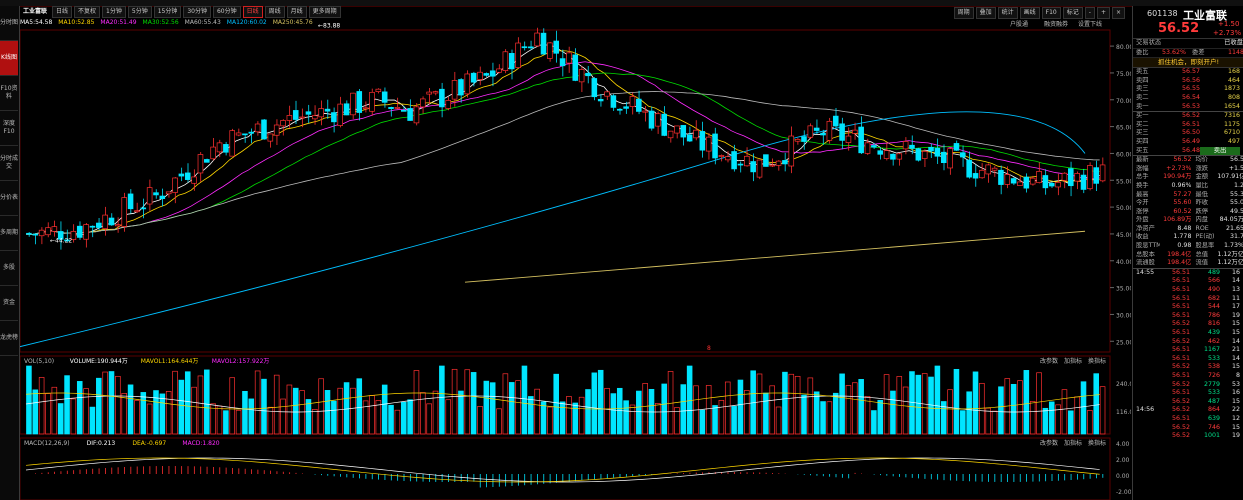 The height and width of the screenshot is (500, 1243). What do you see at coordinates (1056, 24) in the screenshot?
I see `sub-toolbar-button: 融资融券` at bounding box center [1056, 24].